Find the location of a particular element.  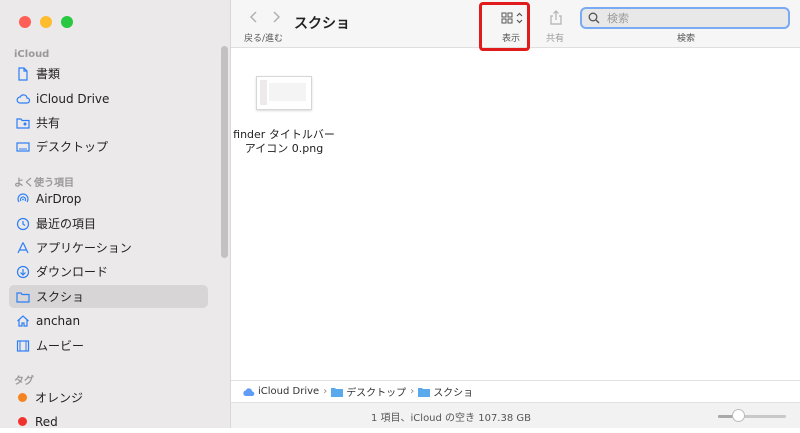

search-label: 検索 is located at coordinates (686, 39).